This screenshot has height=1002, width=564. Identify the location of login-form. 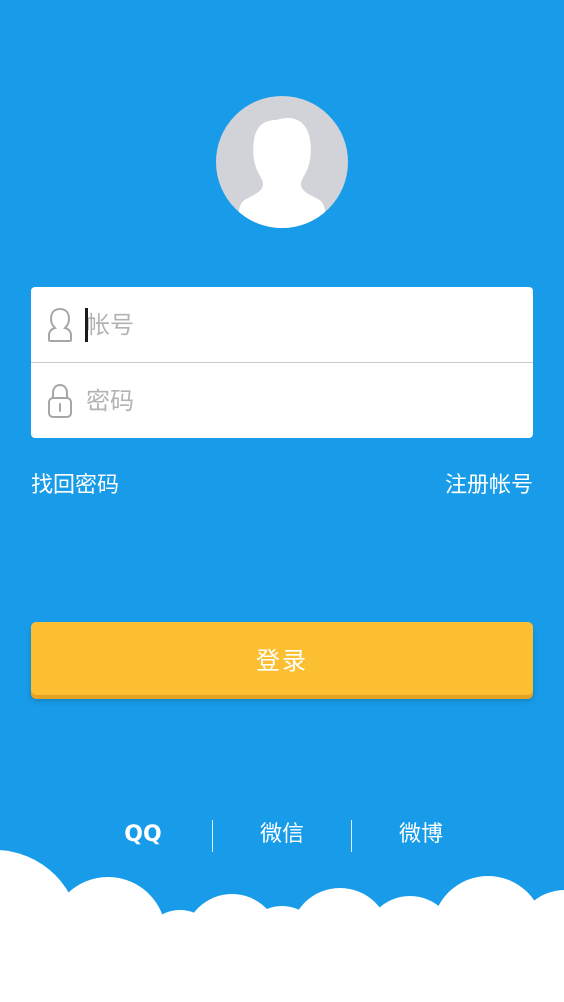
(282, 362).